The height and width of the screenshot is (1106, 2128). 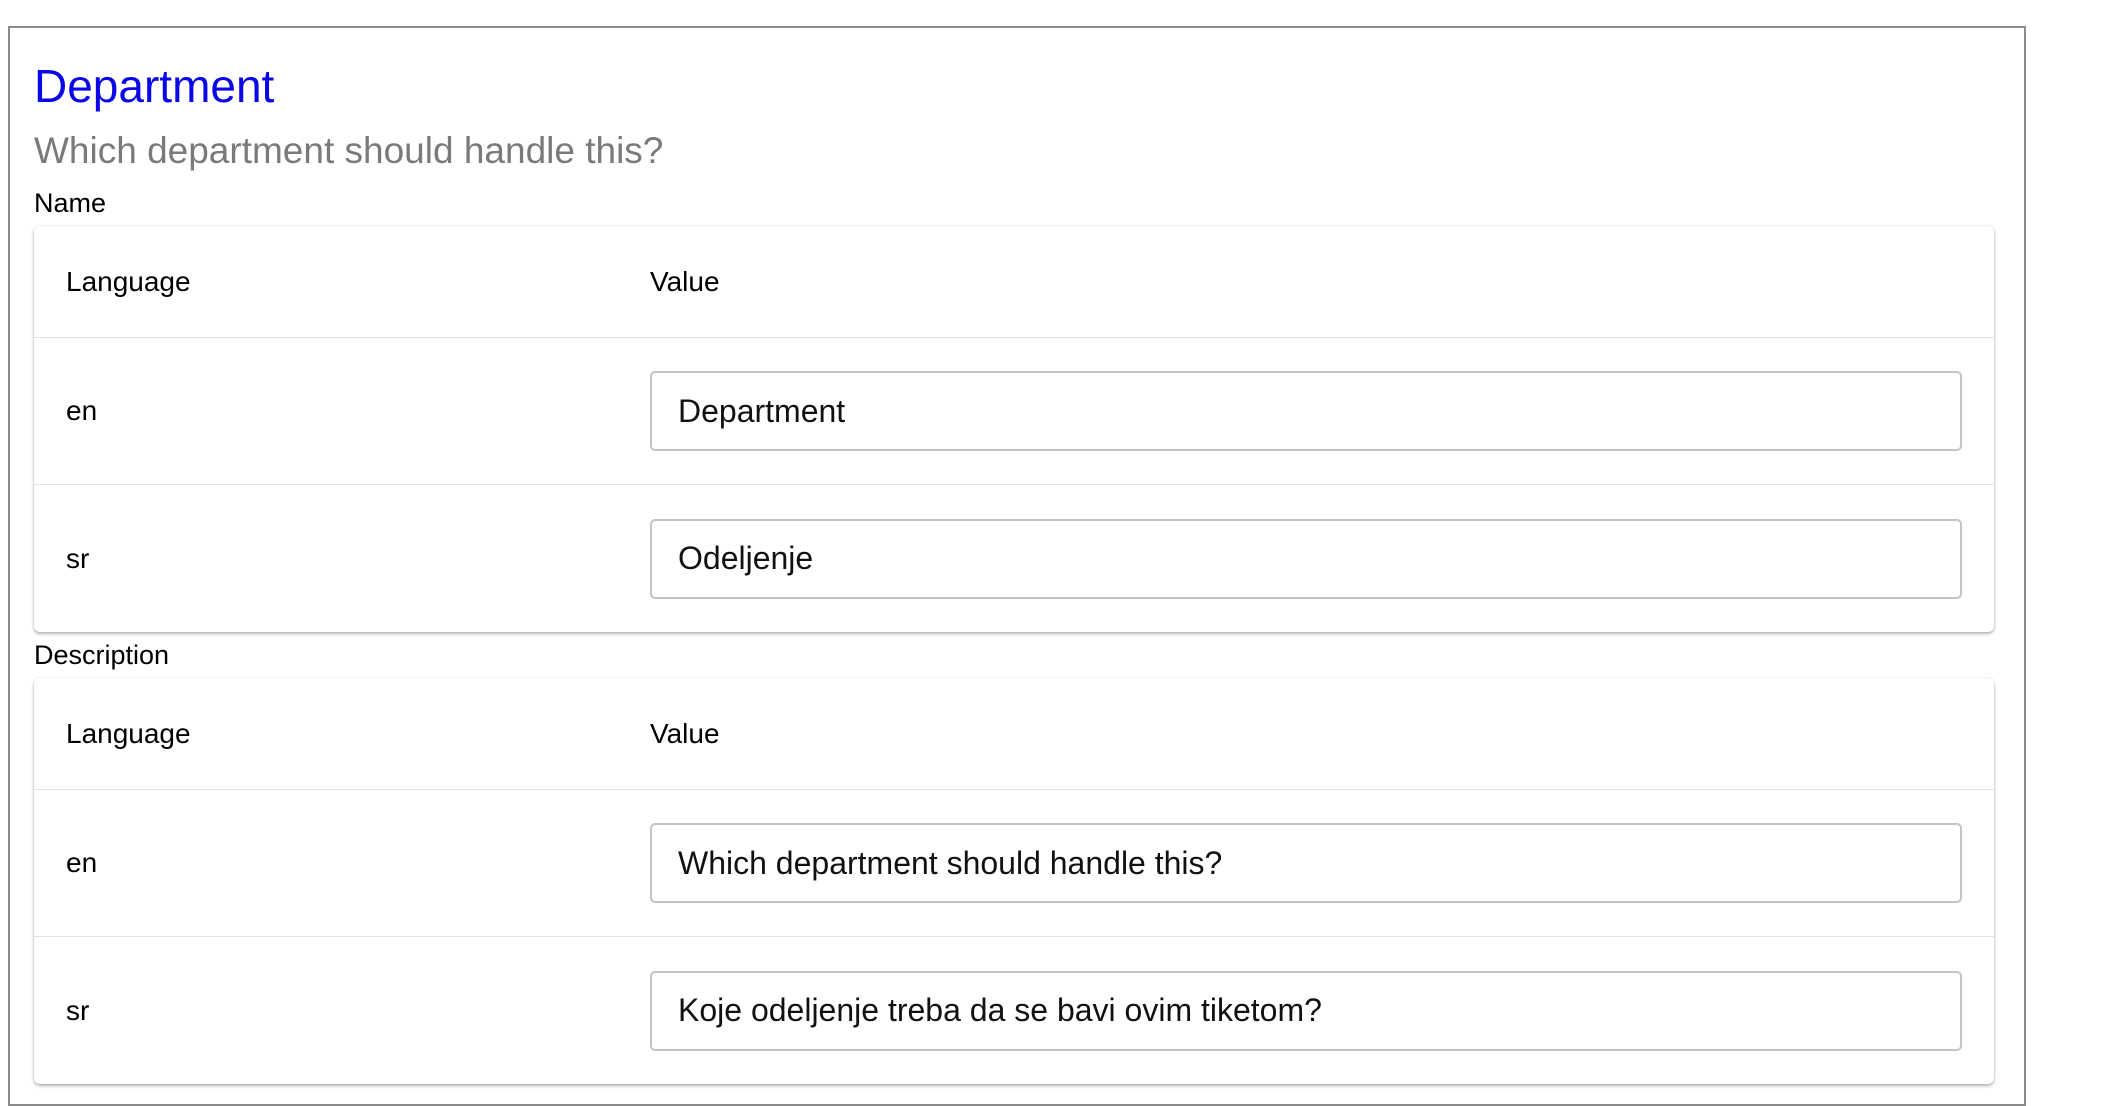 What do you see at coordinates (1306, 863) in the screenshot?
I see `description-value-input-en` at bounding box center [1306, 863].